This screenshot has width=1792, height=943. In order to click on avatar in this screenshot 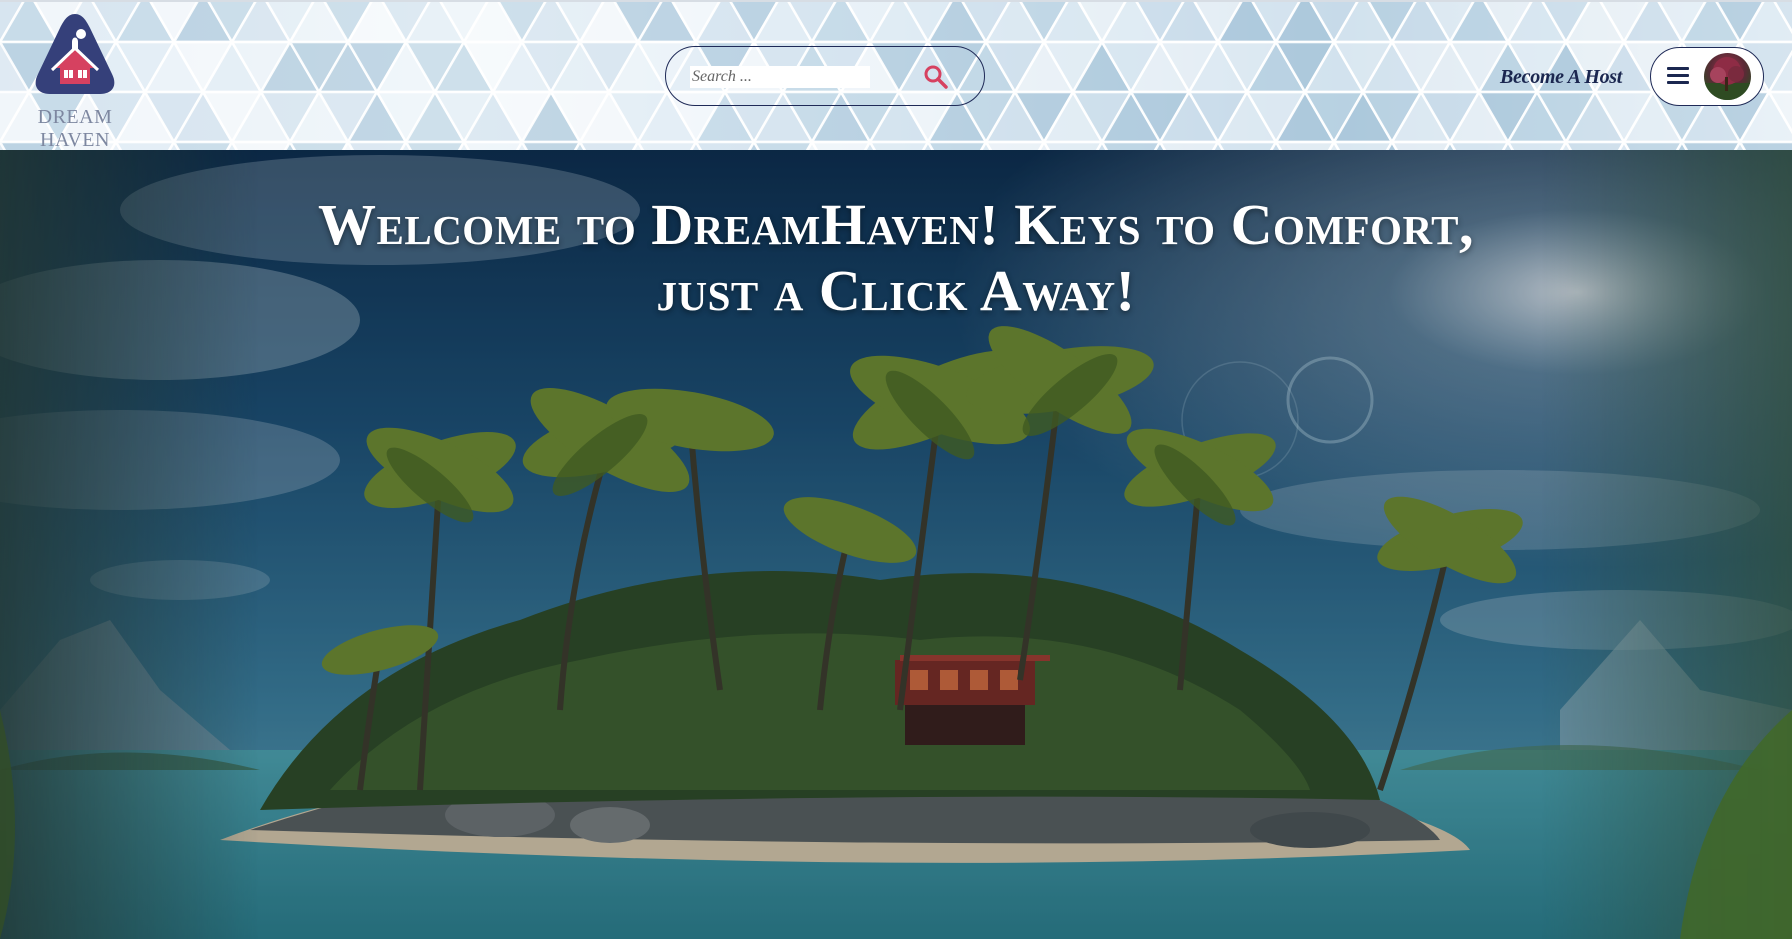, I will do `click(1727, 76)`.